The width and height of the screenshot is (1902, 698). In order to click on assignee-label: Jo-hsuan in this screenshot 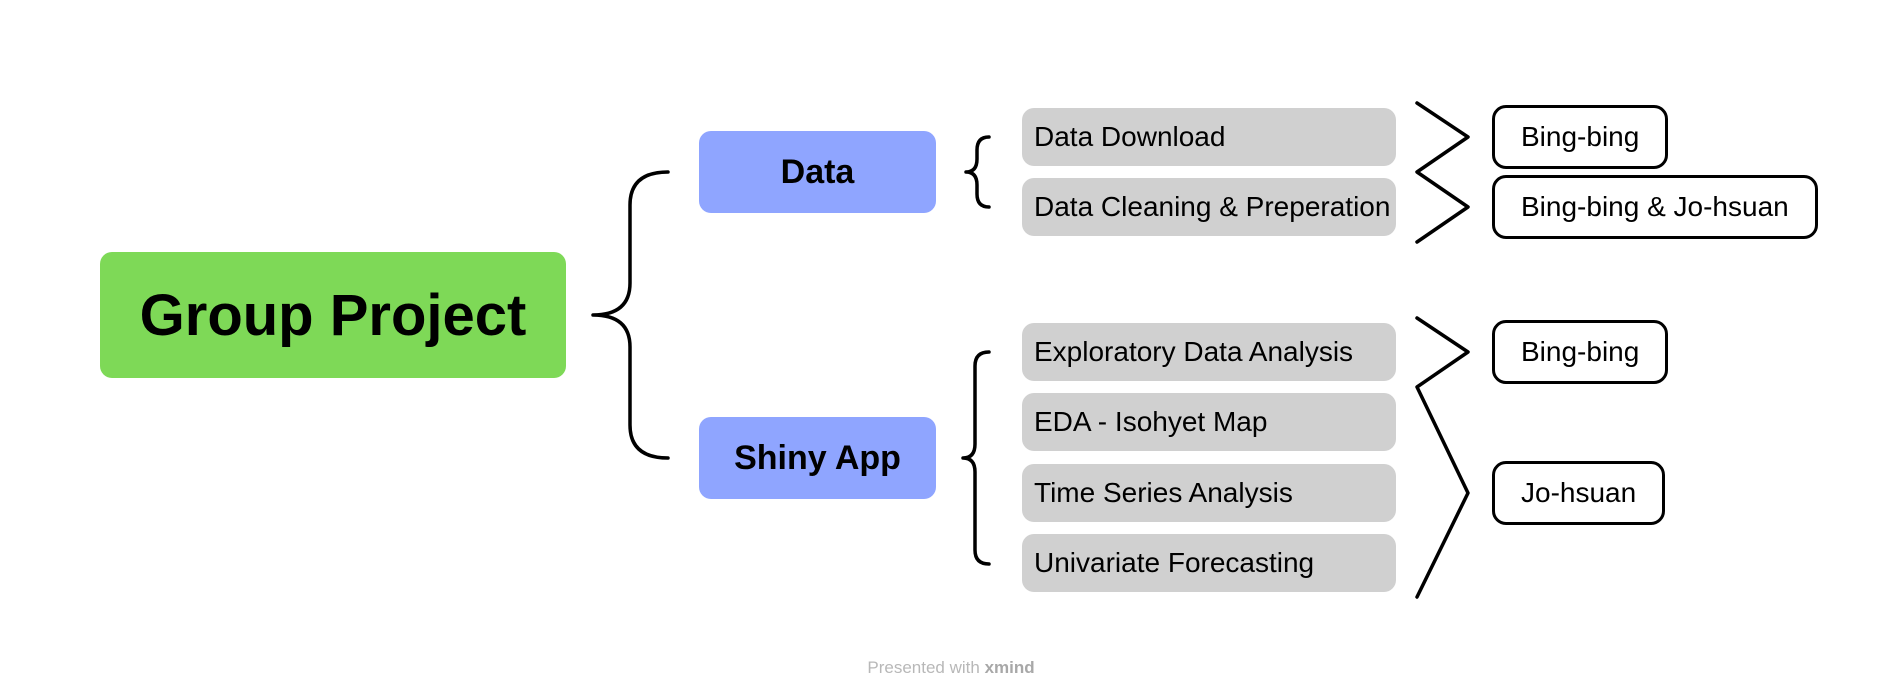, I will do `click(1579, 492)`.